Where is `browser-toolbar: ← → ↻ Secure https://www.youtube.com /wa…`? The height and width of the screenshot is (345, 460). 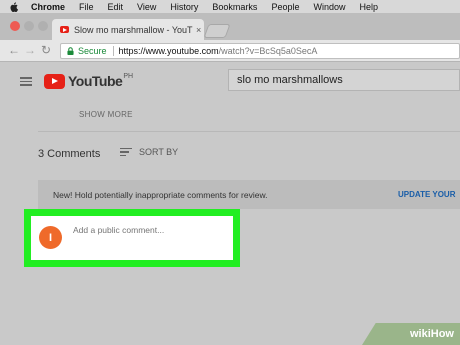 browser-toolbar: ← → ↻ Secure https://www.youtube.com /wa… is located at coordinates (230, 51).